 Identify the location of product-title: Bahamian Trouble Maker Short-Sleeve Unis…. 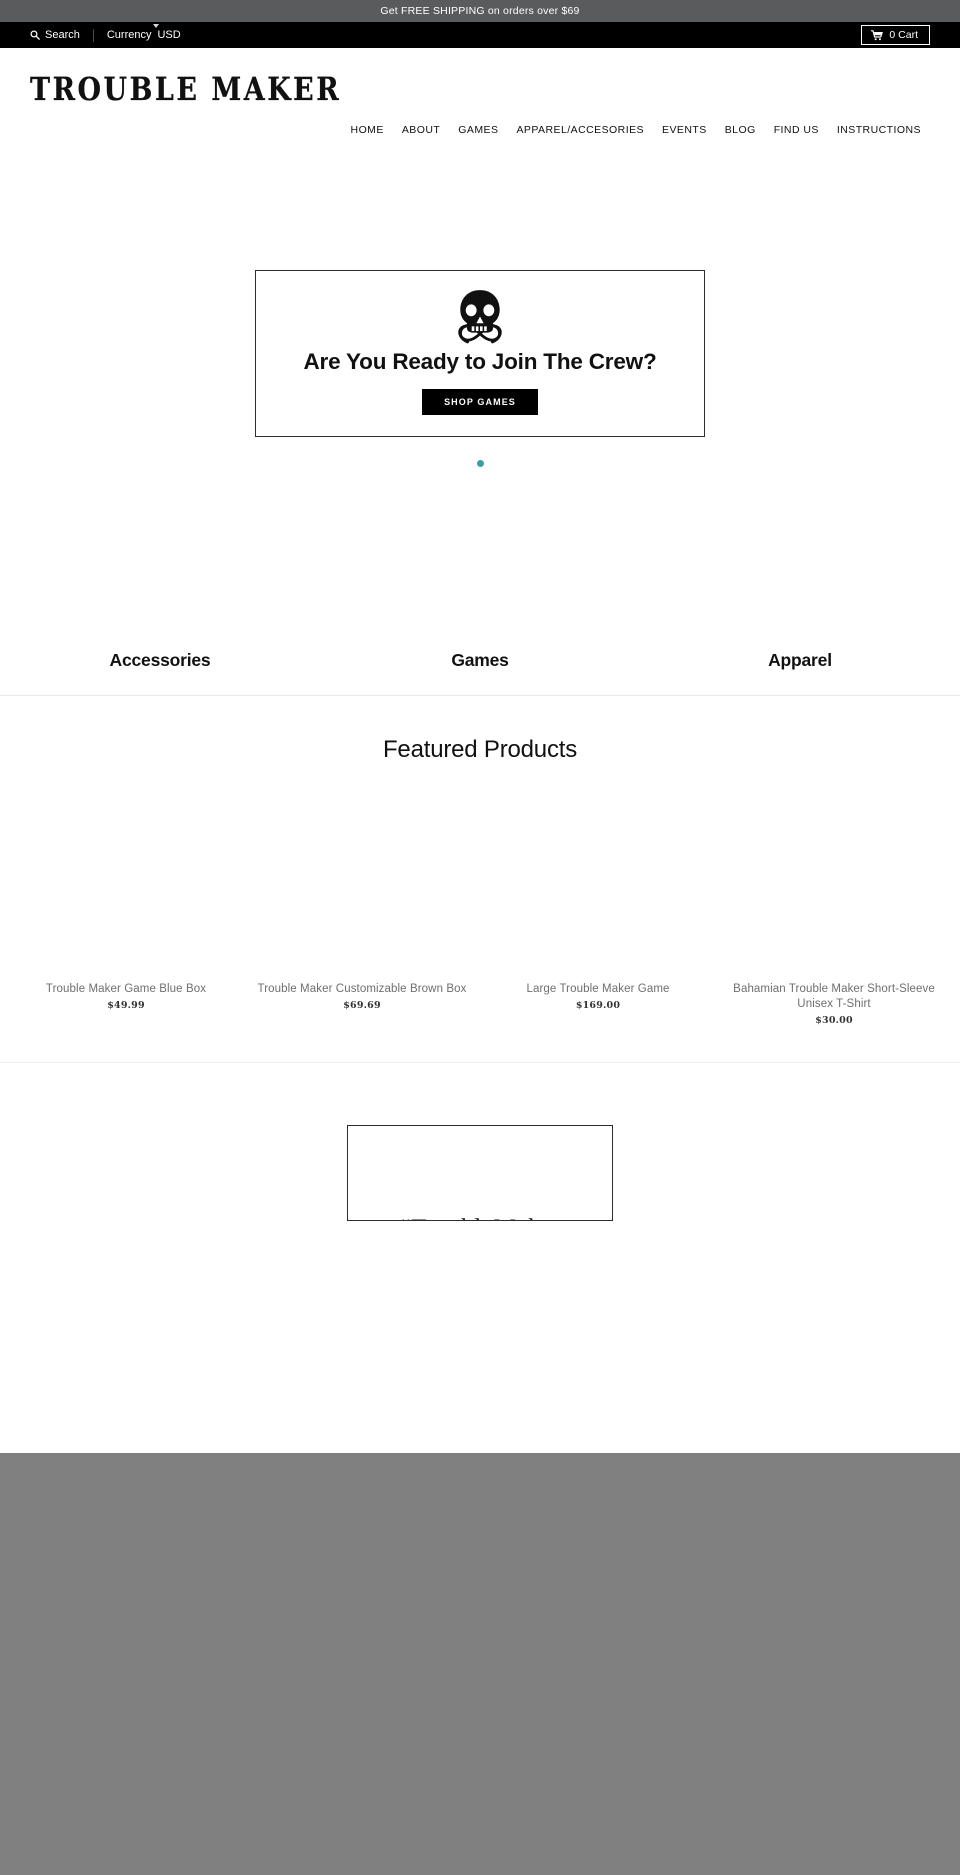
(834, 997).